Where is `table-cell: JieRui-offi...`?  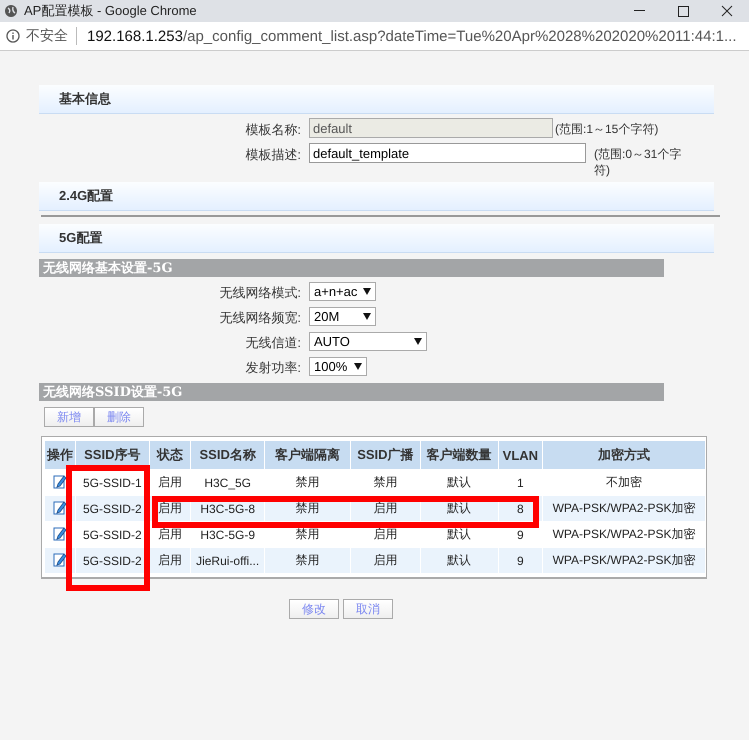 table-cell: JieRui-offi... is located at coordinates (227, 560).